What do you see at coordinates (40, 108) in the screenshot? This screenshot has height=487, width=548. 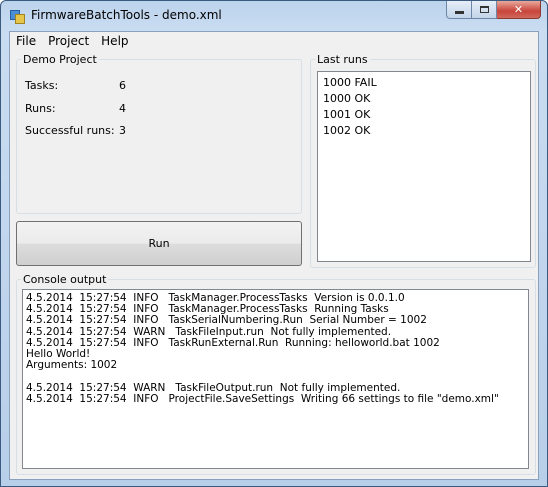 I see `runs-label: Runs:` at bounding box center [40, 108].